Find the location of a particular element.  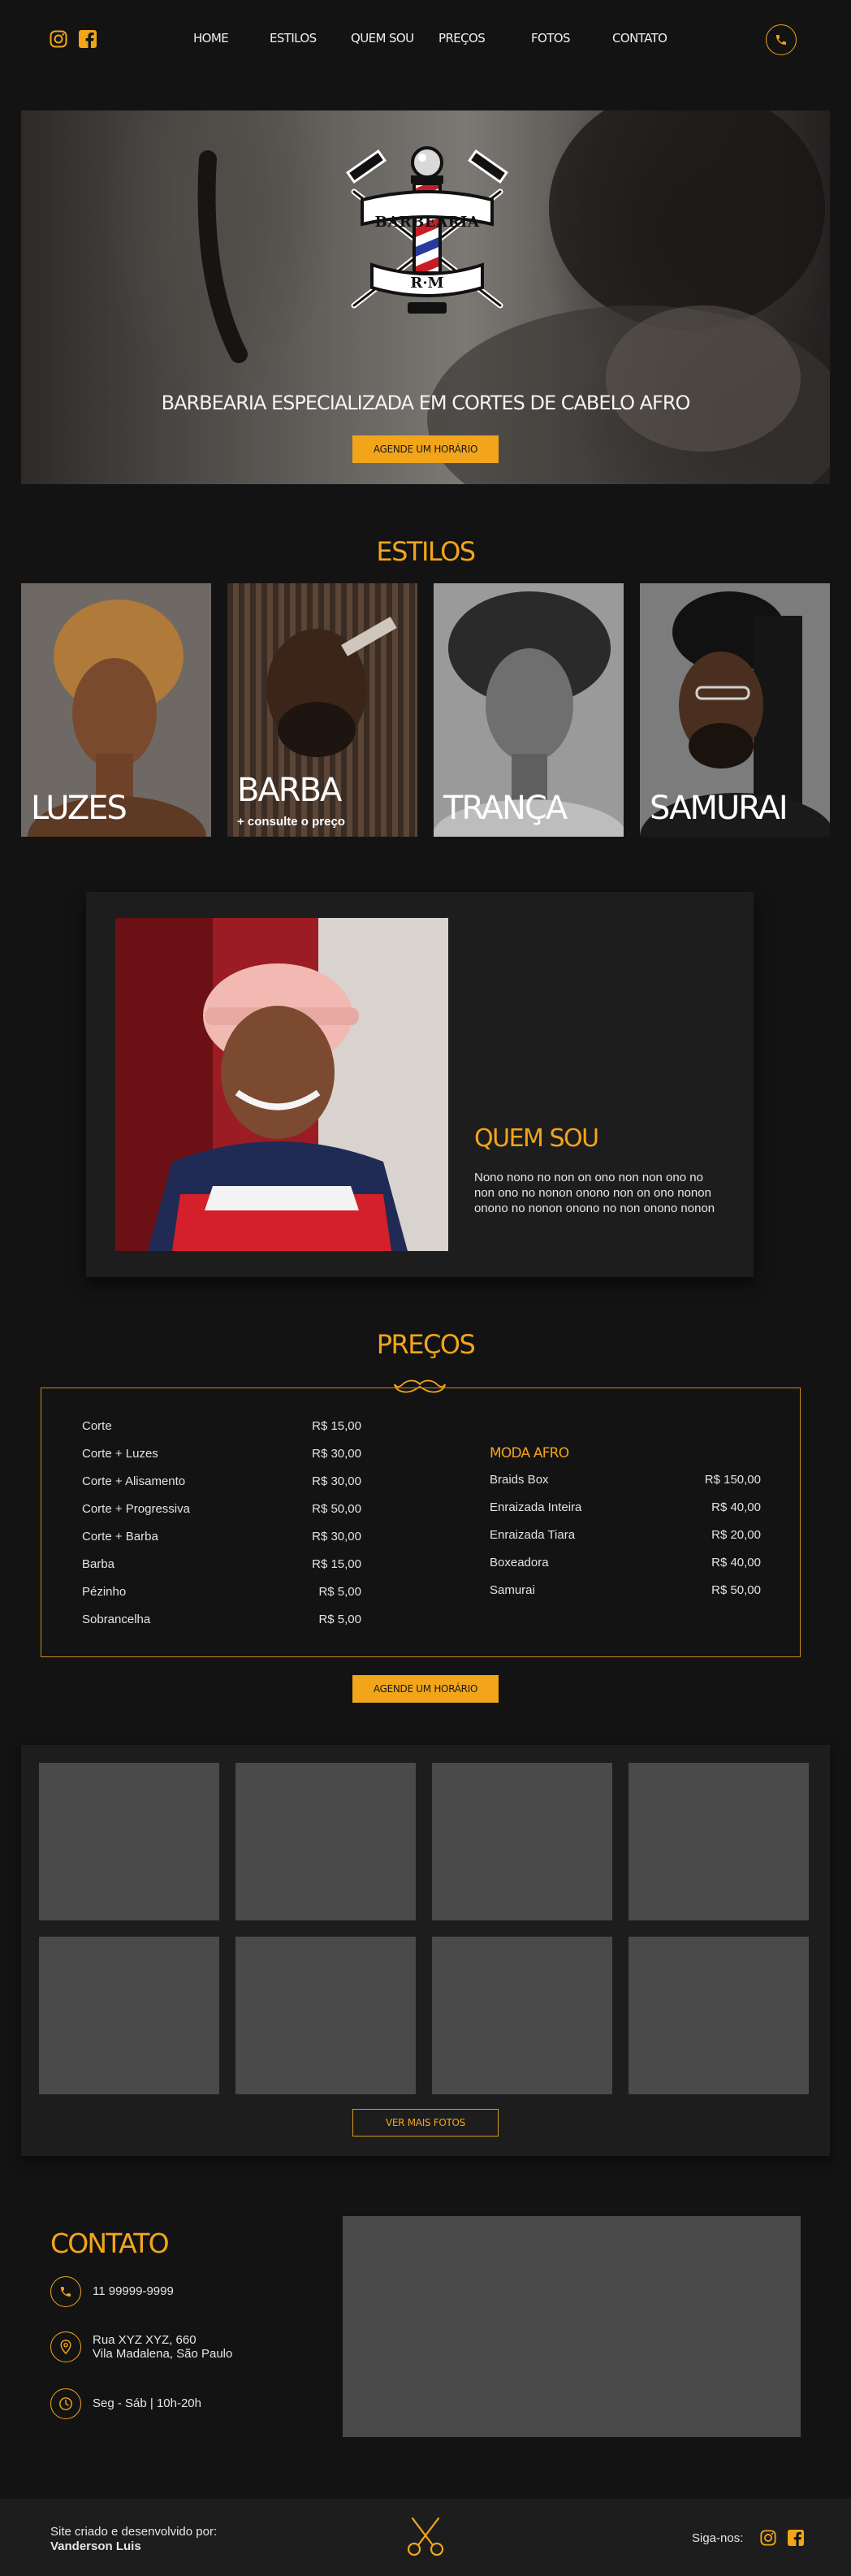

price-row: Corte R$ 15,00 is located at coordinates (221, 1427).